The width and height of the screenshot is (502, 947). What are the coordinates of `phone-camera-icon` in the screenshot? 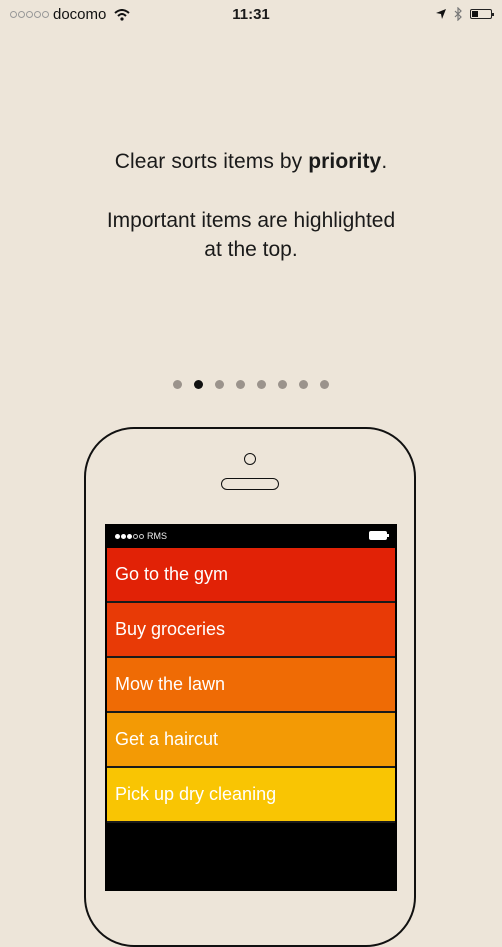 It's located at (250, 459).